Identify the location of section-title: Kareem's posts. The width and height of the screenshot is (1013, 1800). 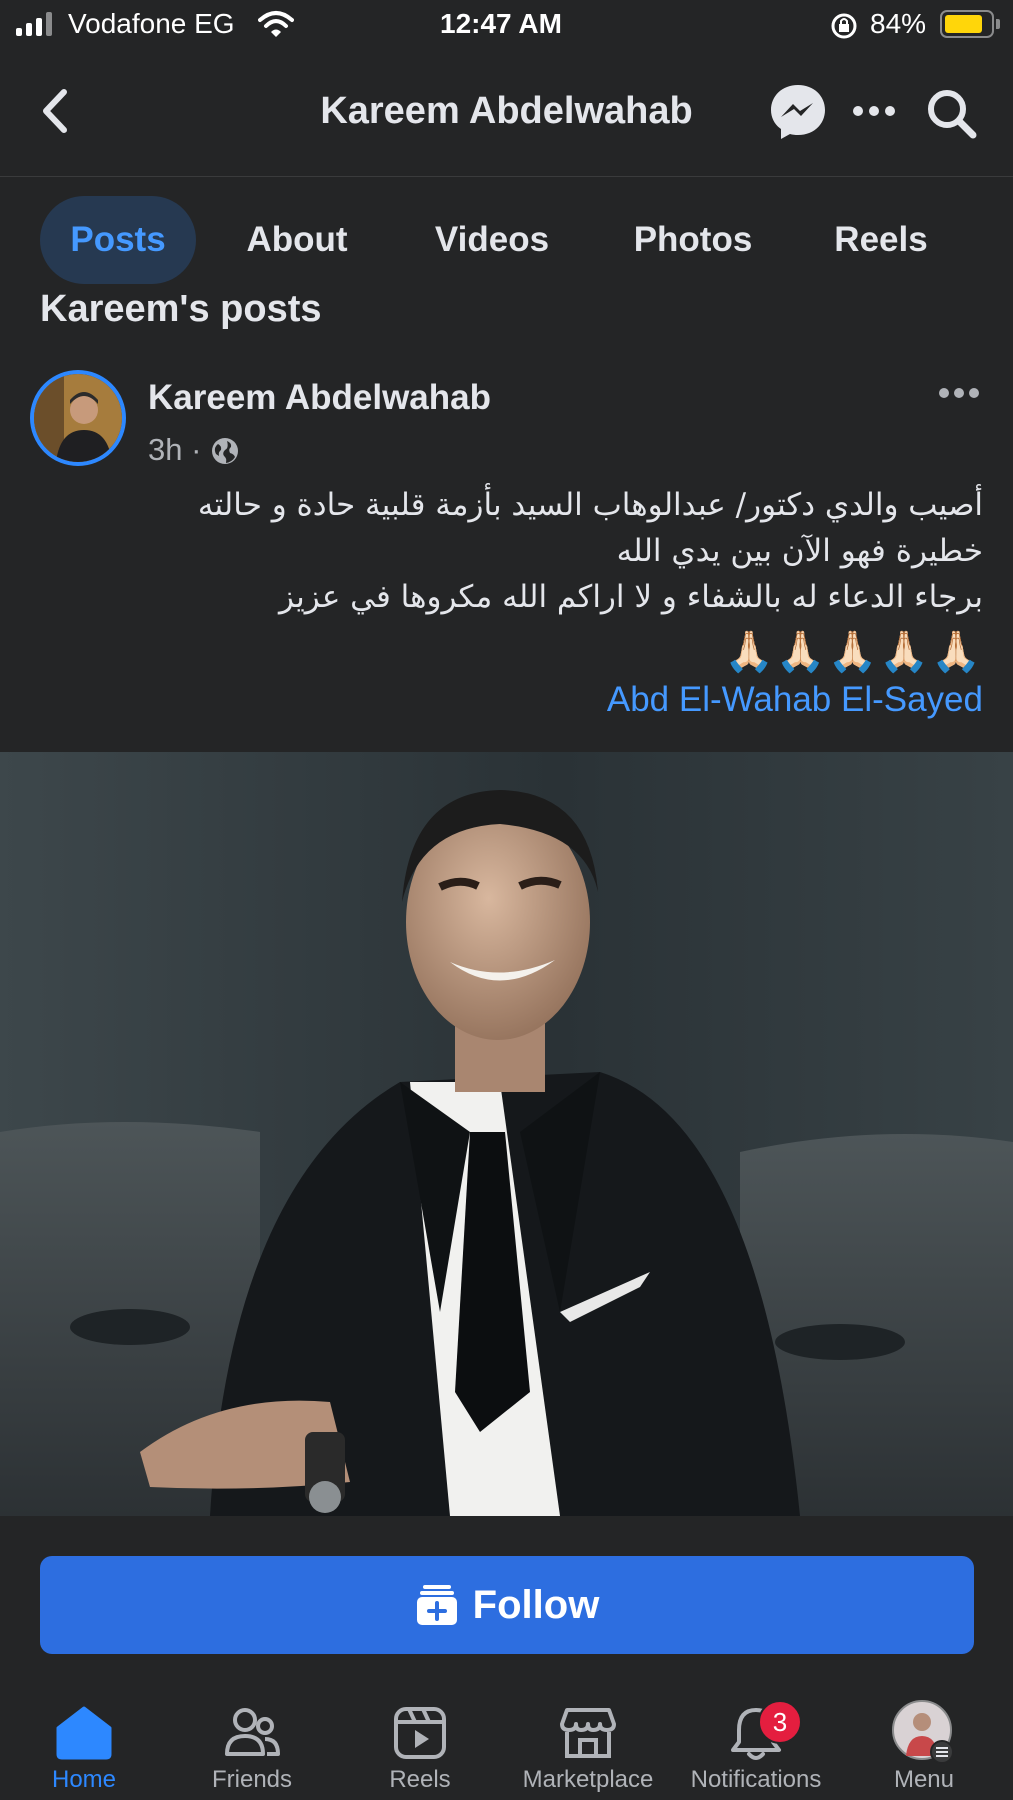
(181, 309).